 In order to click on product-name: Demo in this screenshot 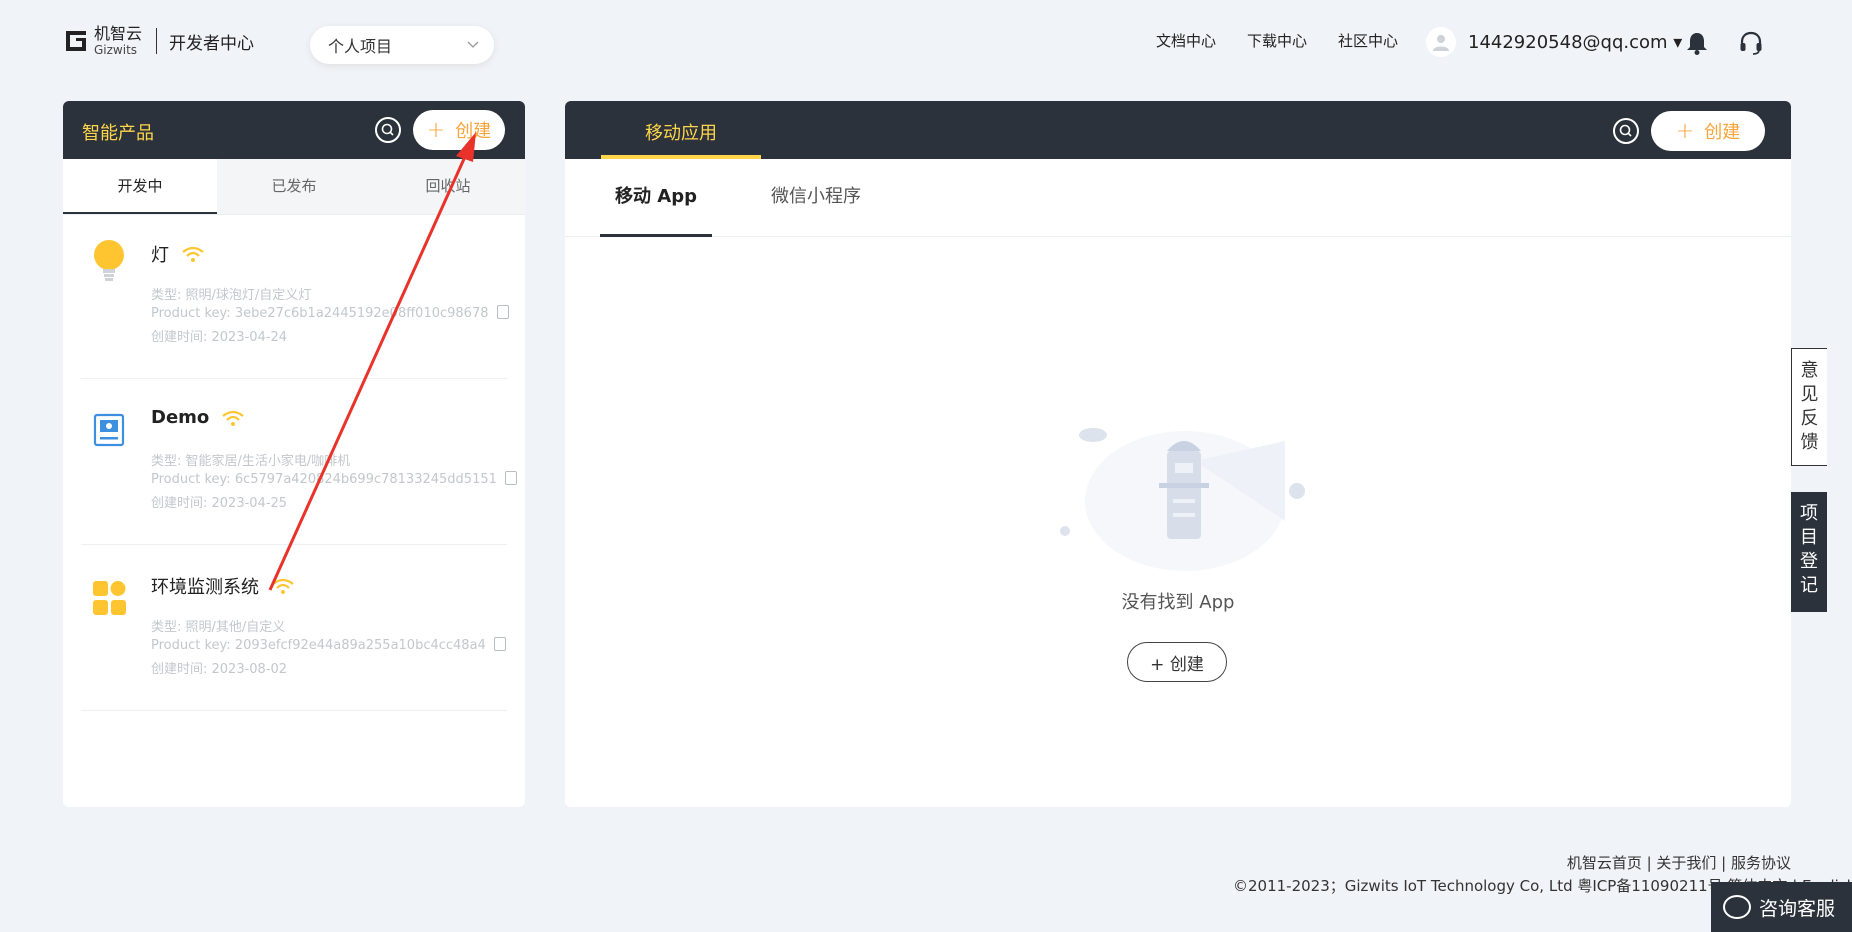, I will do `click(198, 417)`.